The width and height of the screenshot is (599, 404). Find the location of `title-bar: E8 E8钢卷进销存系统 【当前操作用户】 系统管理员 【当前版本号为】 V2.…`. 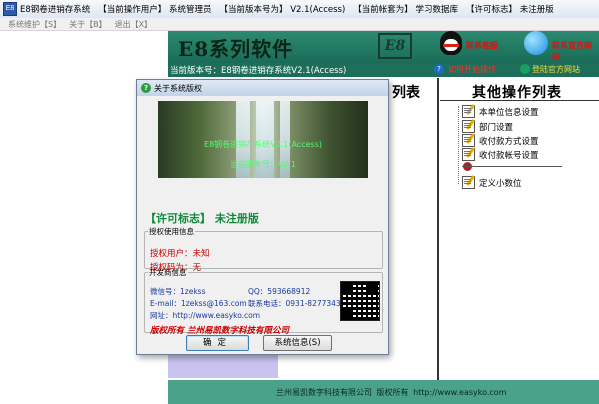

title-bar: E8 E8钢卷进销存系统 【当前操作用户】 系统管理员 【当前版本号为】 V2.… is located at coordinates (299, 9).